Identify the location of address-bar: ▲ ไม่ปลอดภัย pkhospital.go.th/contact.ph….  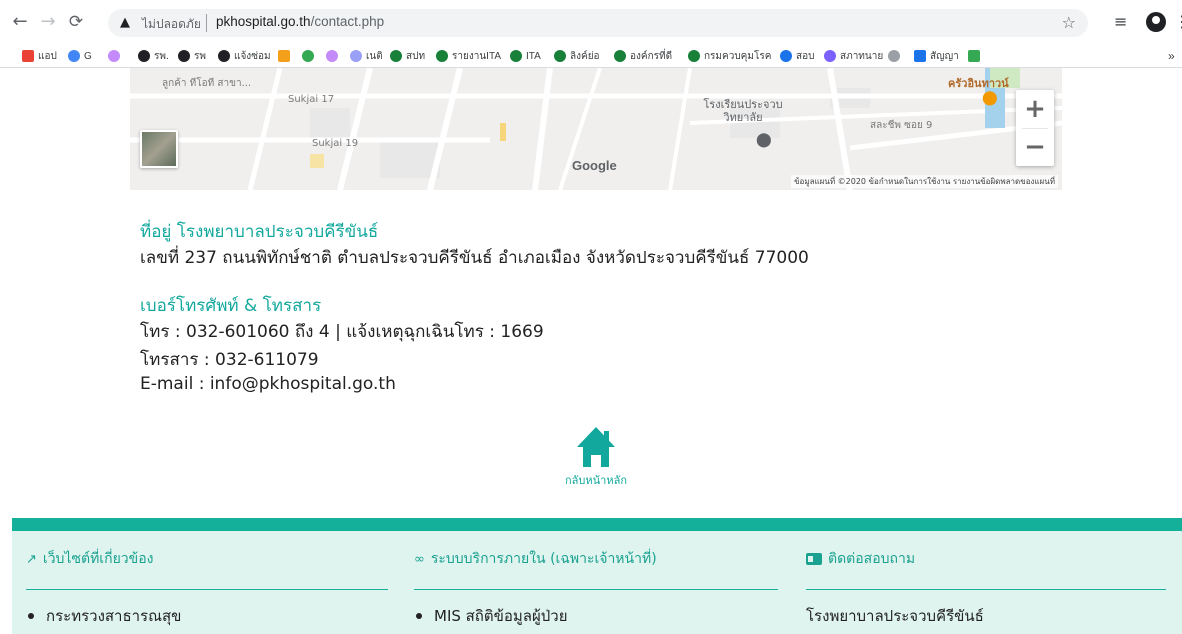
(598, 23).